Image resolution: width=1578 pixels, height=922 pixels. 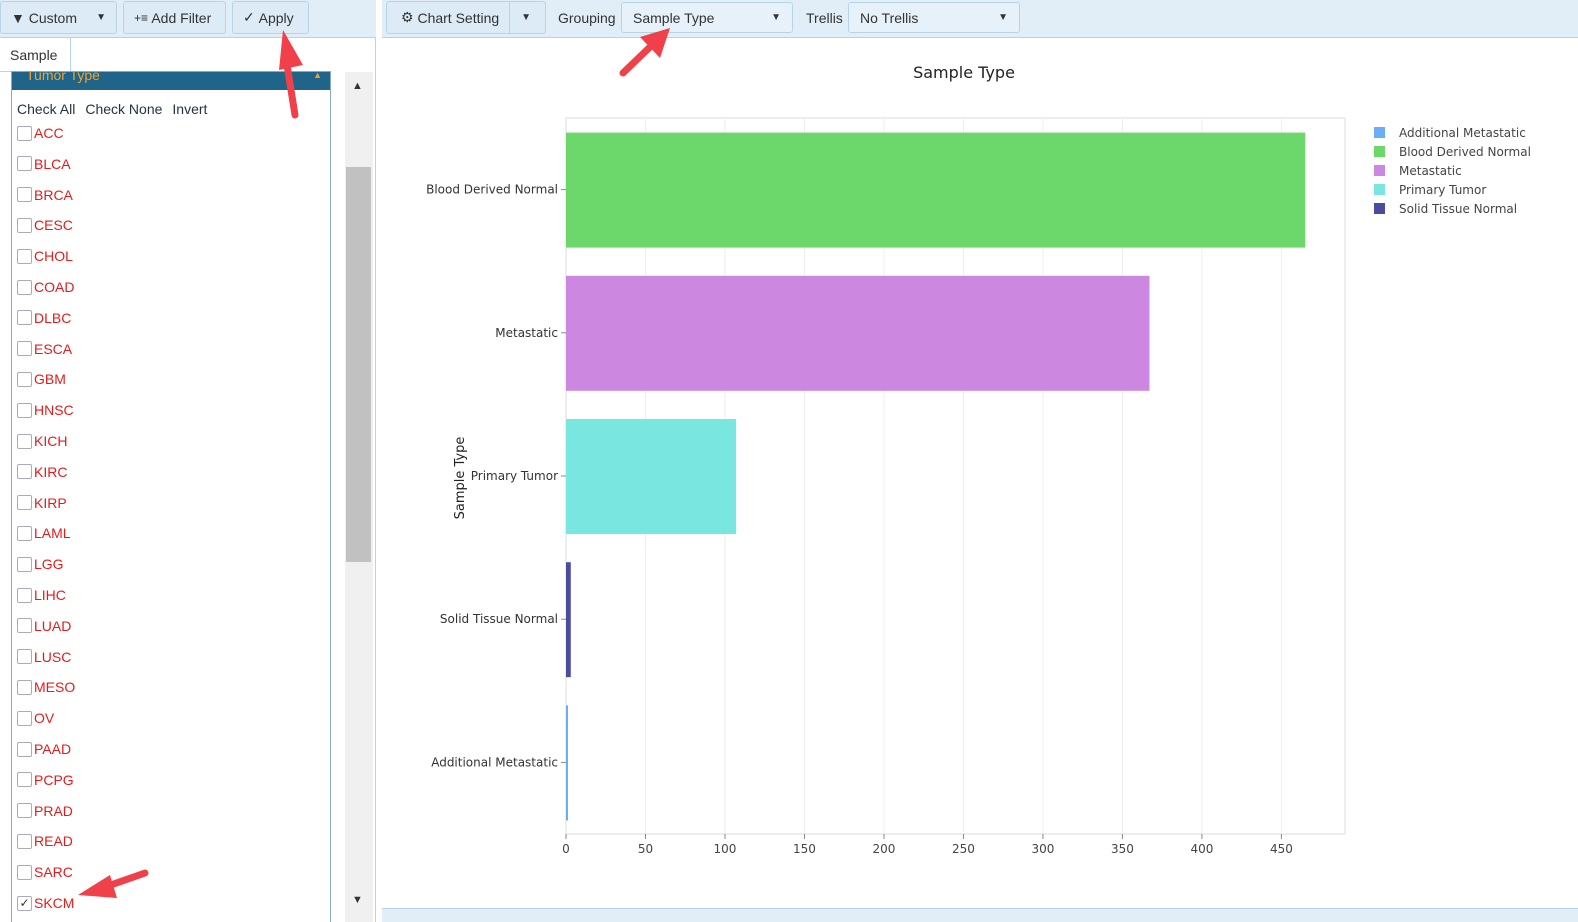 What do you see at coordinates (1042, 849) in the screenshot?
I see `x-tick-label: 300` at bounding box center [1042, 849].